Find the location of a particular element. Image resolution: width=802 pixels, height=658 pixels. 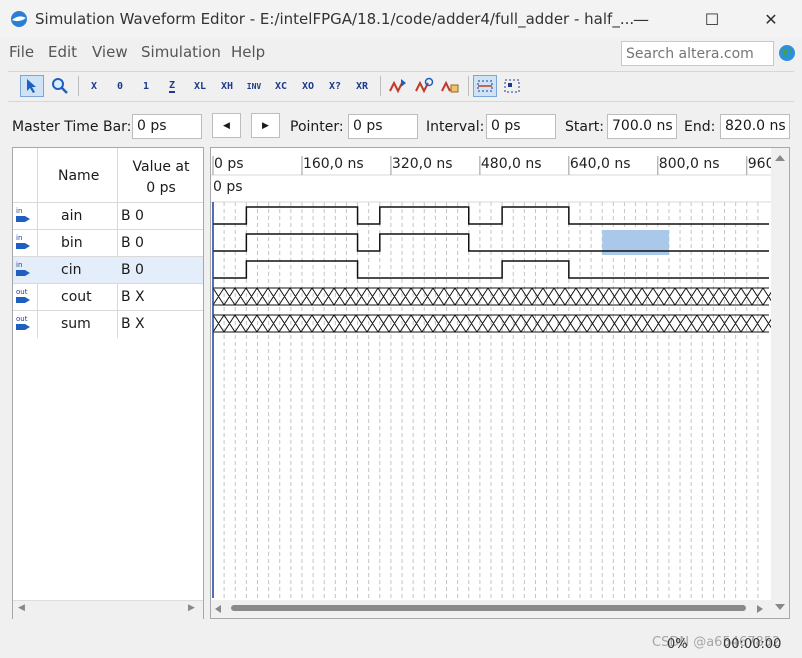

signal-row-bin: in bin B 0 is located at coordinates (108, 242).